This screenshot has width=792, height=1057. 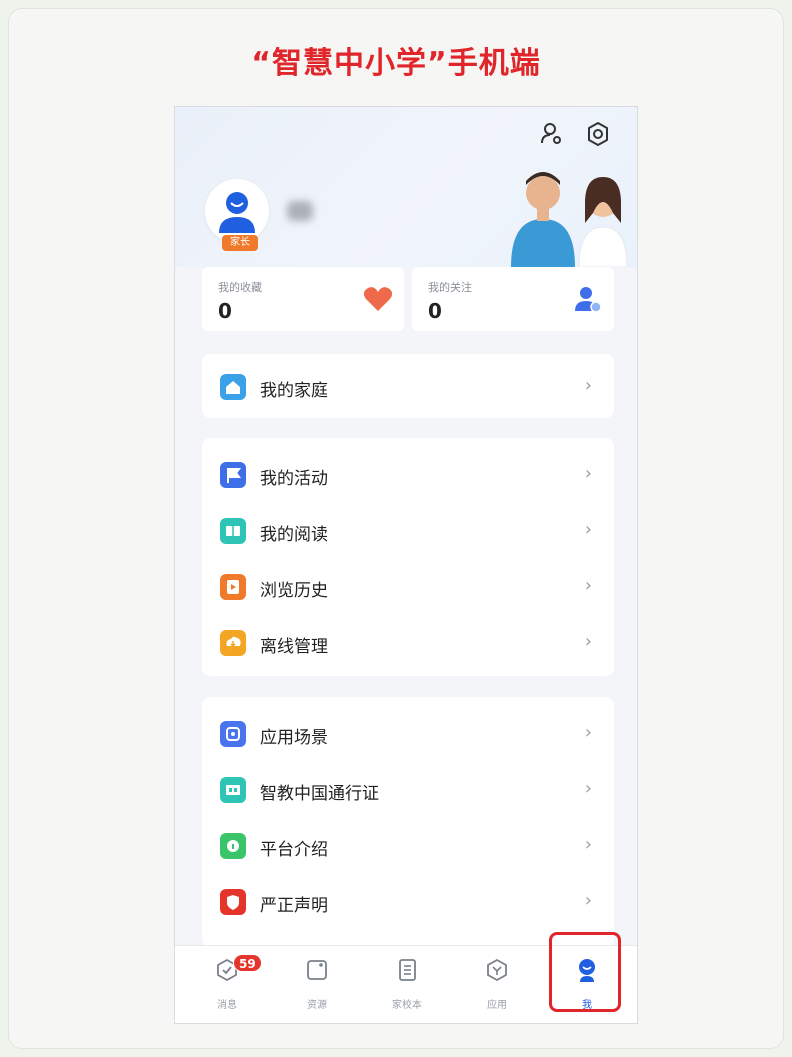 What do you see at coordinates (233, 387) in the screenshot?
I see `home-icon` at bounding box center [233, 387].